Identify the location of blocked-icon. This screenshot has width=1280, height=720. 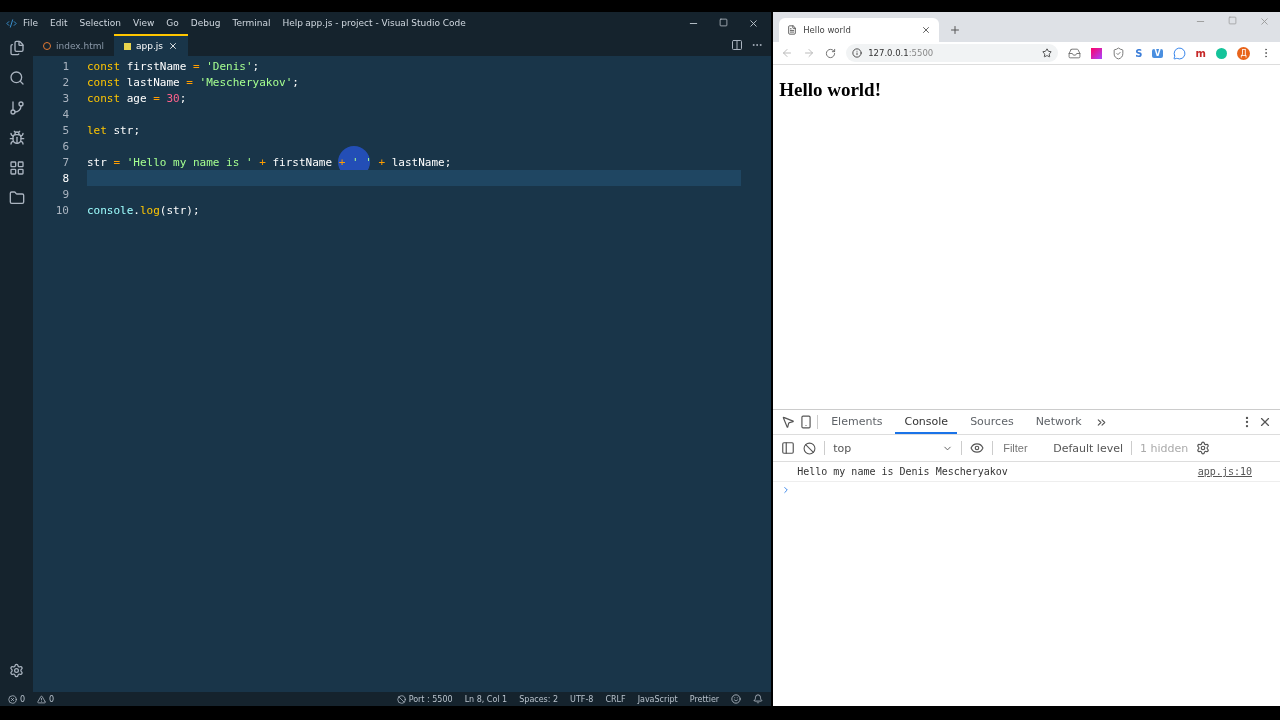
(401, 699).